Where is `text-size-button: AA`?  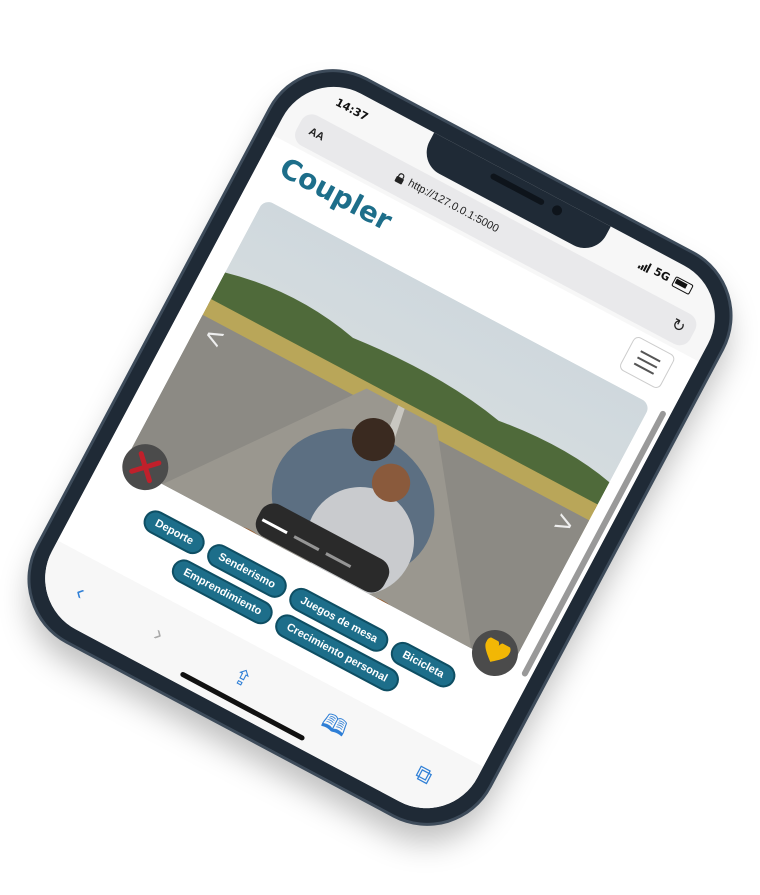 text-size-button: AA is located at coordinates (317, 134).